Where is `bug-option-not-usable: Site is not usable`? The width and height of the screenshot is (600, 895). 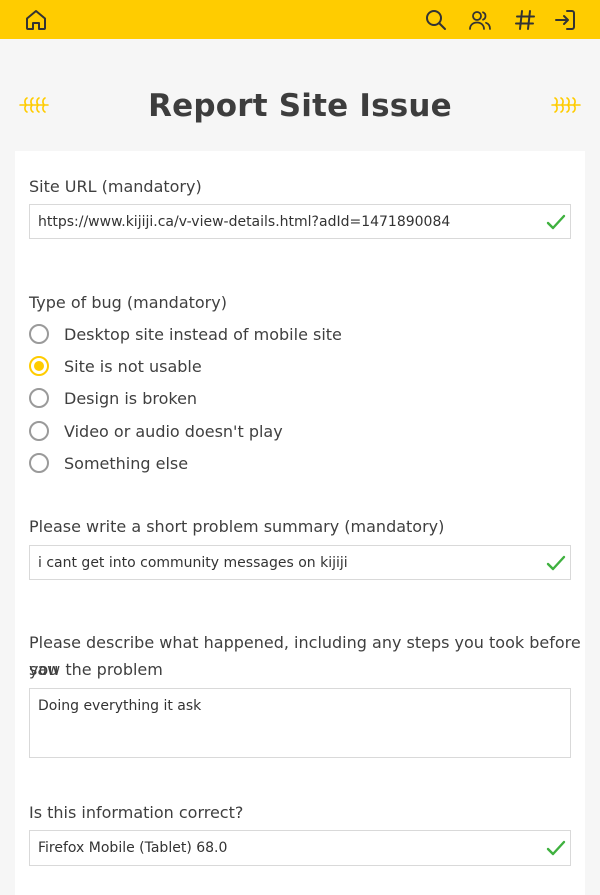
bug-option-not-usable: Site is not usable is located at coordinates (115, 366).